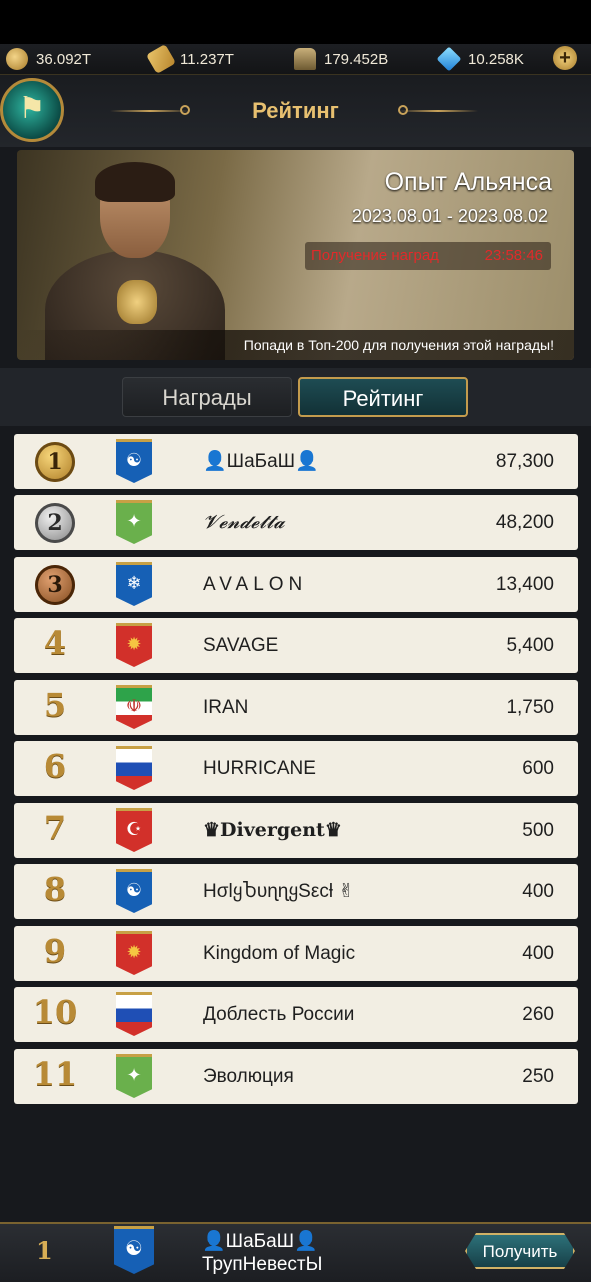  Describe the element at coordinates (520, 1251) in the screenshot. I see `claim-button: Получить` at that location.